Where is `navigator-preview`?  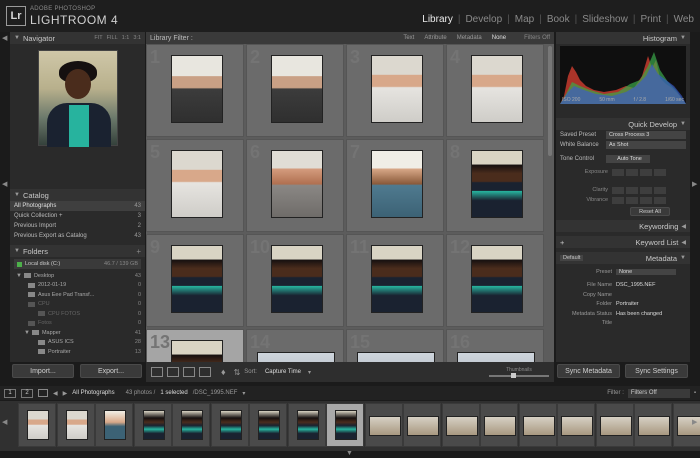 navigator-preview is located at coordinates (77, 98).